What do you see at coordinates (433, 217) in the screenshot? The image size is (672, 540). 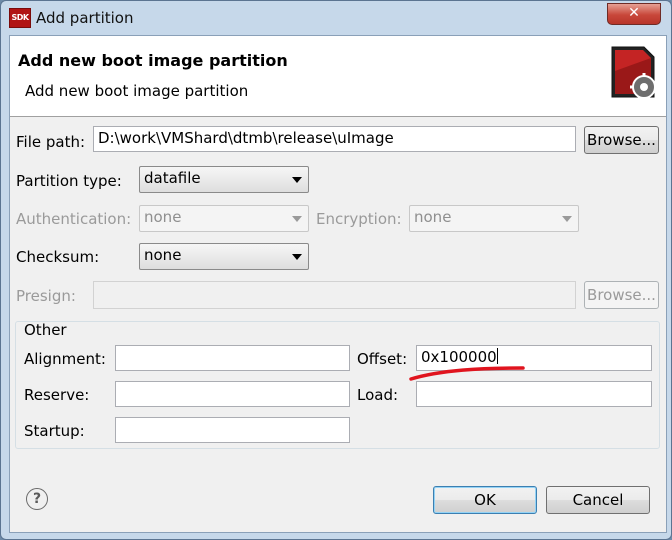 I see `encryption-value: none` at bounding box center [433, 217].